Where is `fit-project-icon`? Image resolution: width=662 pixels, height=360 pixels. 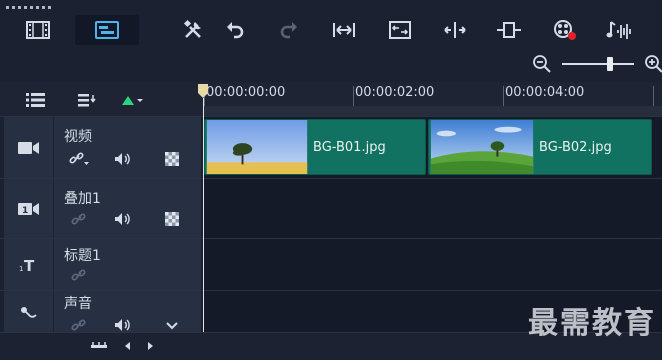
fit-project-icon is located at coordinates (344, 30).